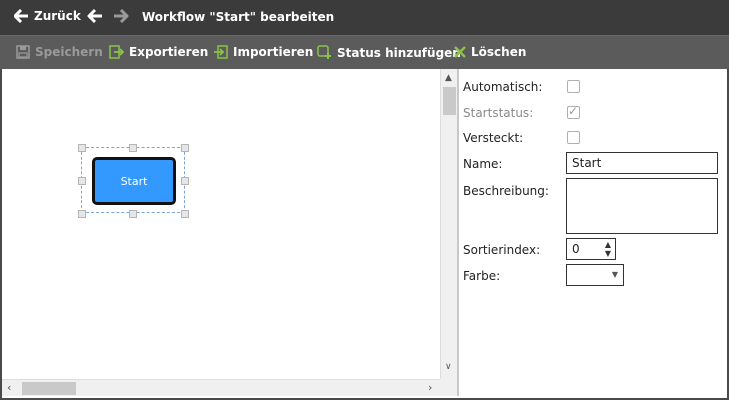 The width and height of the screenshot is (729, 400). Describe the element at coordinates (69, 52) in the screenshot. I see `save-label: Speichern` at that location.